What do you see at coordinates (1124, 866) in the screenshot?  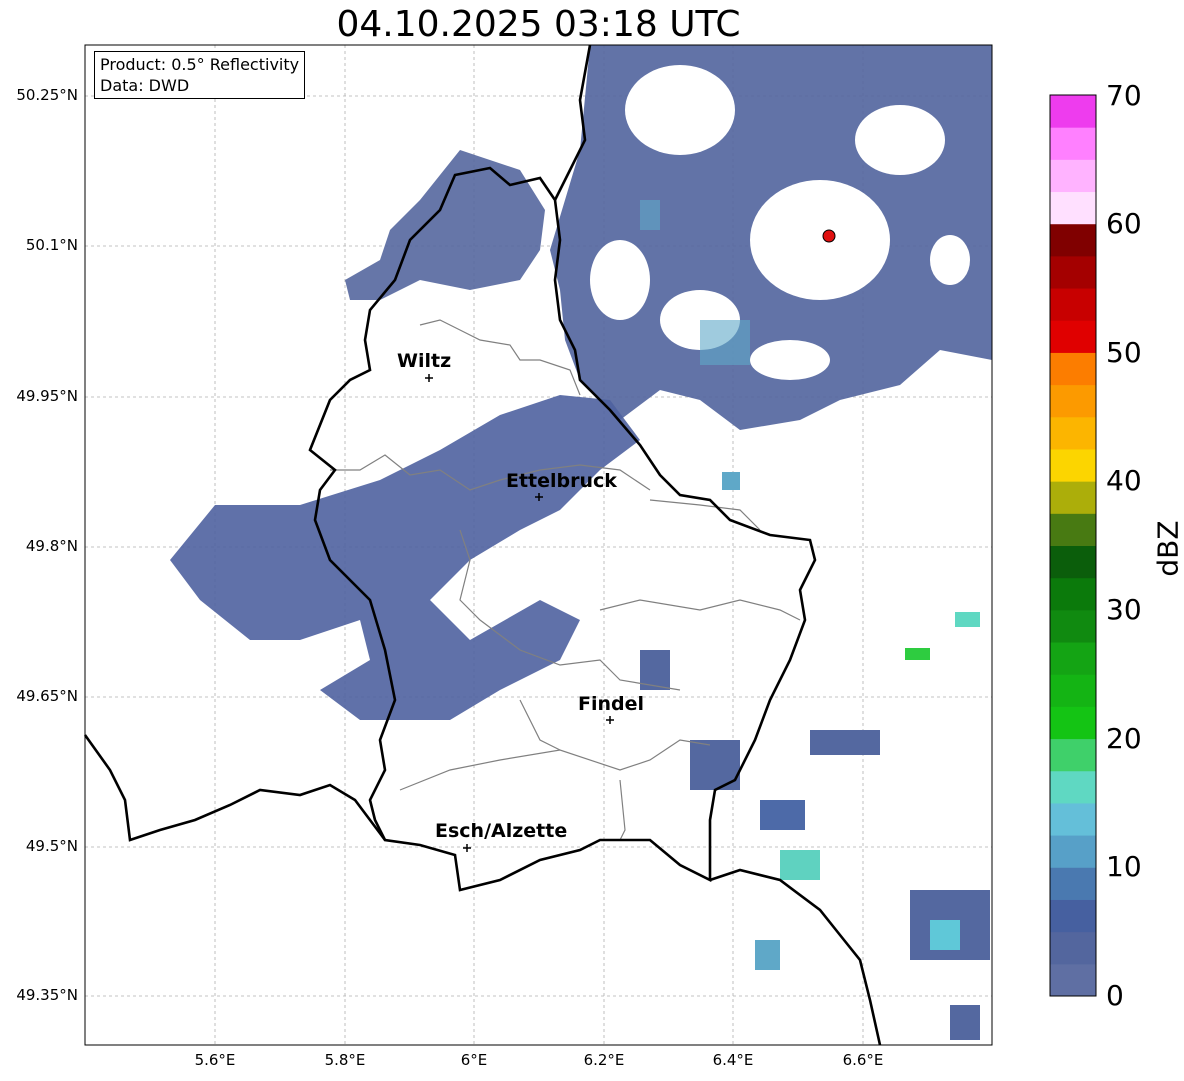 I see `colorbar-tick: 10` at bounding box center [1124, 866].